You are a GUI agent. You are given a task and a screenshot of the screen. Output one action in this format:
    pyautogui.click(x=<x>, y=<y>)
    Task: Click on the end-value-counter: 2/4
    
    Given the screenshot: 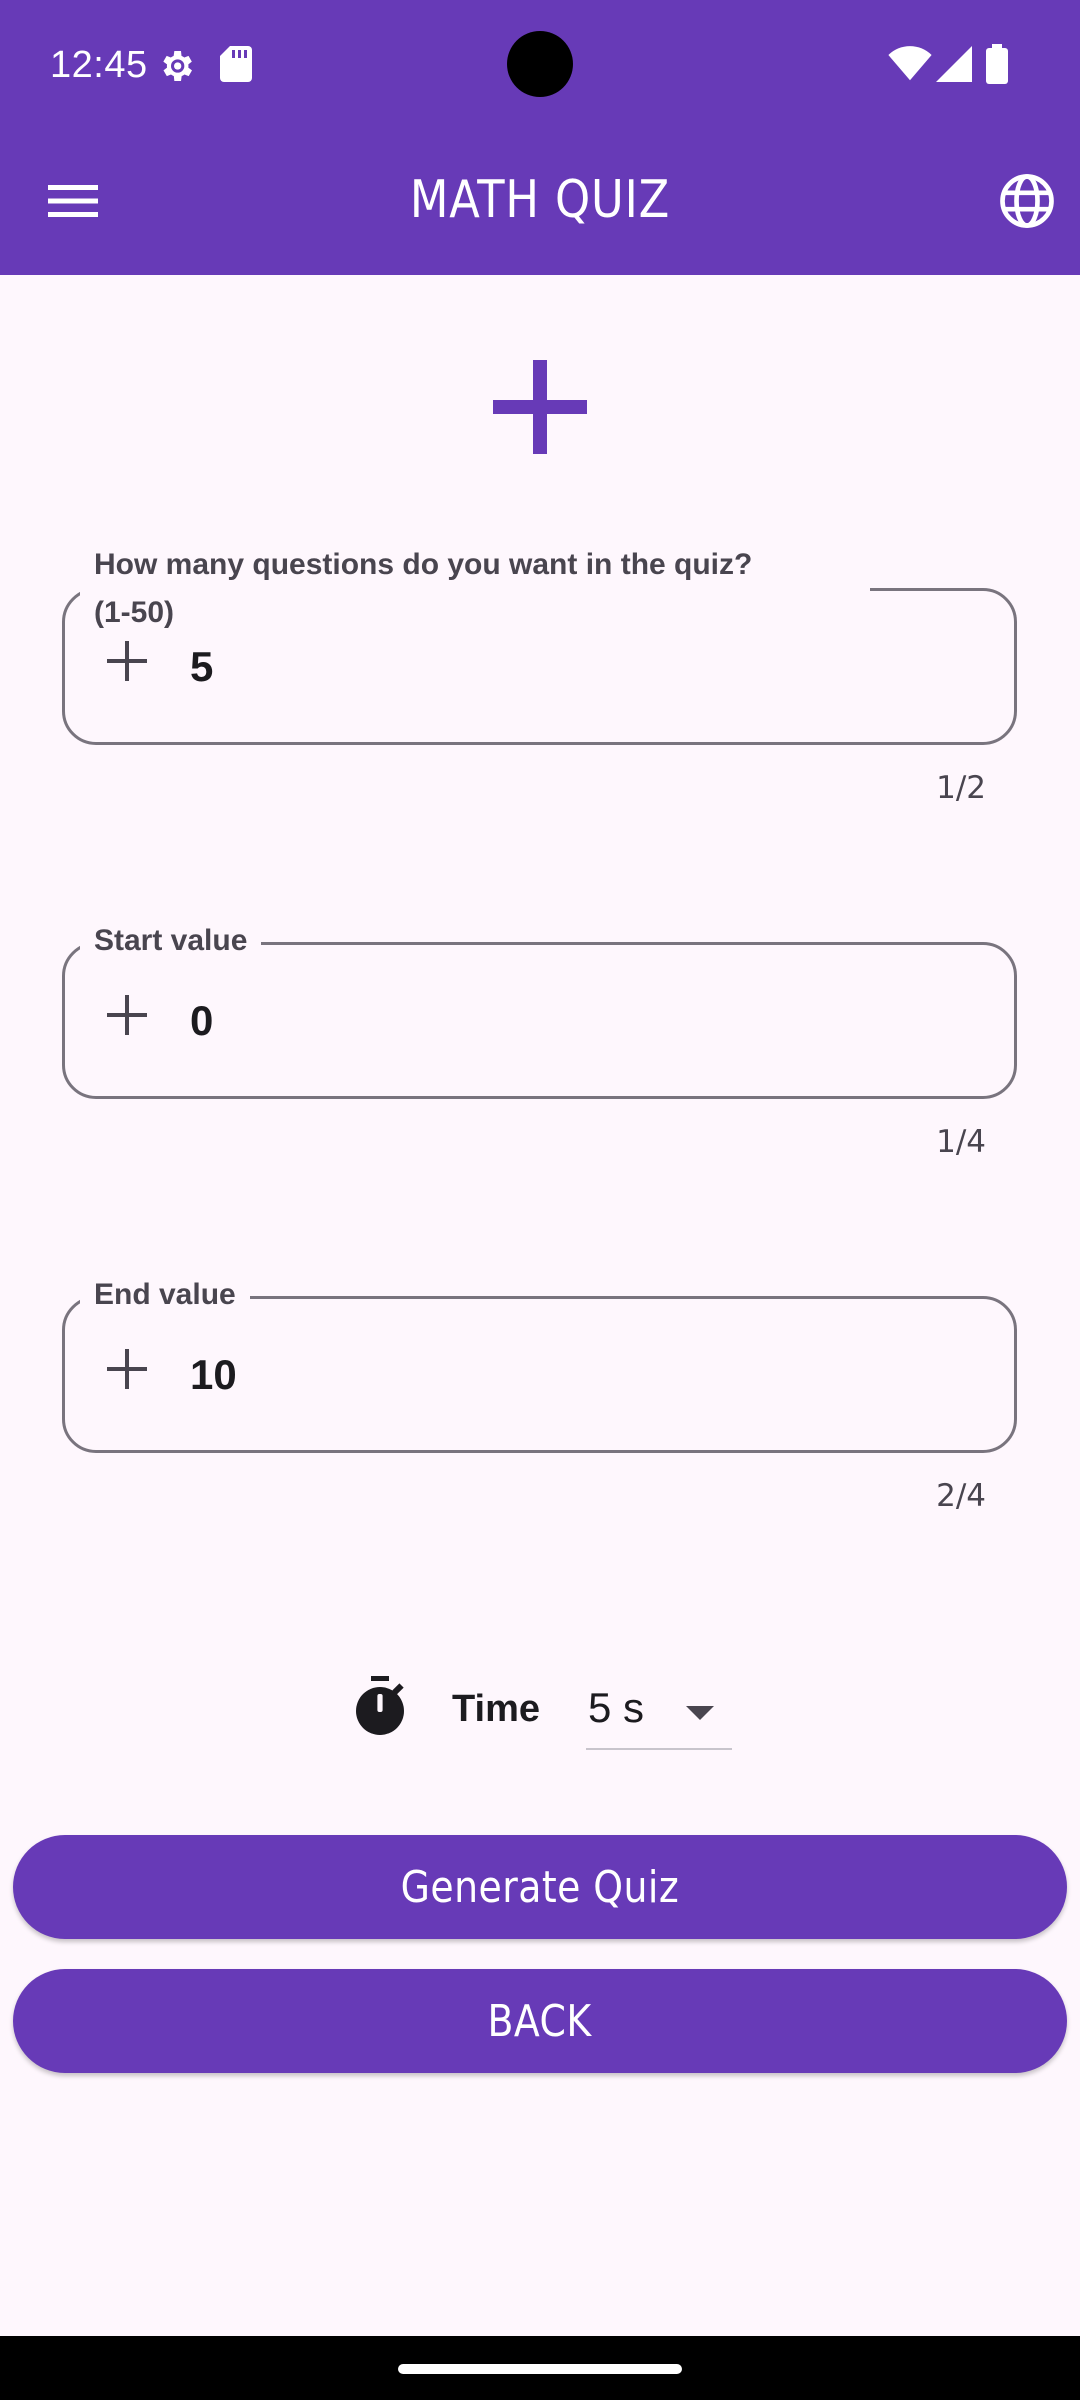 What is the action you would take?
    pyautogui.click(x=961, y=1496)
    